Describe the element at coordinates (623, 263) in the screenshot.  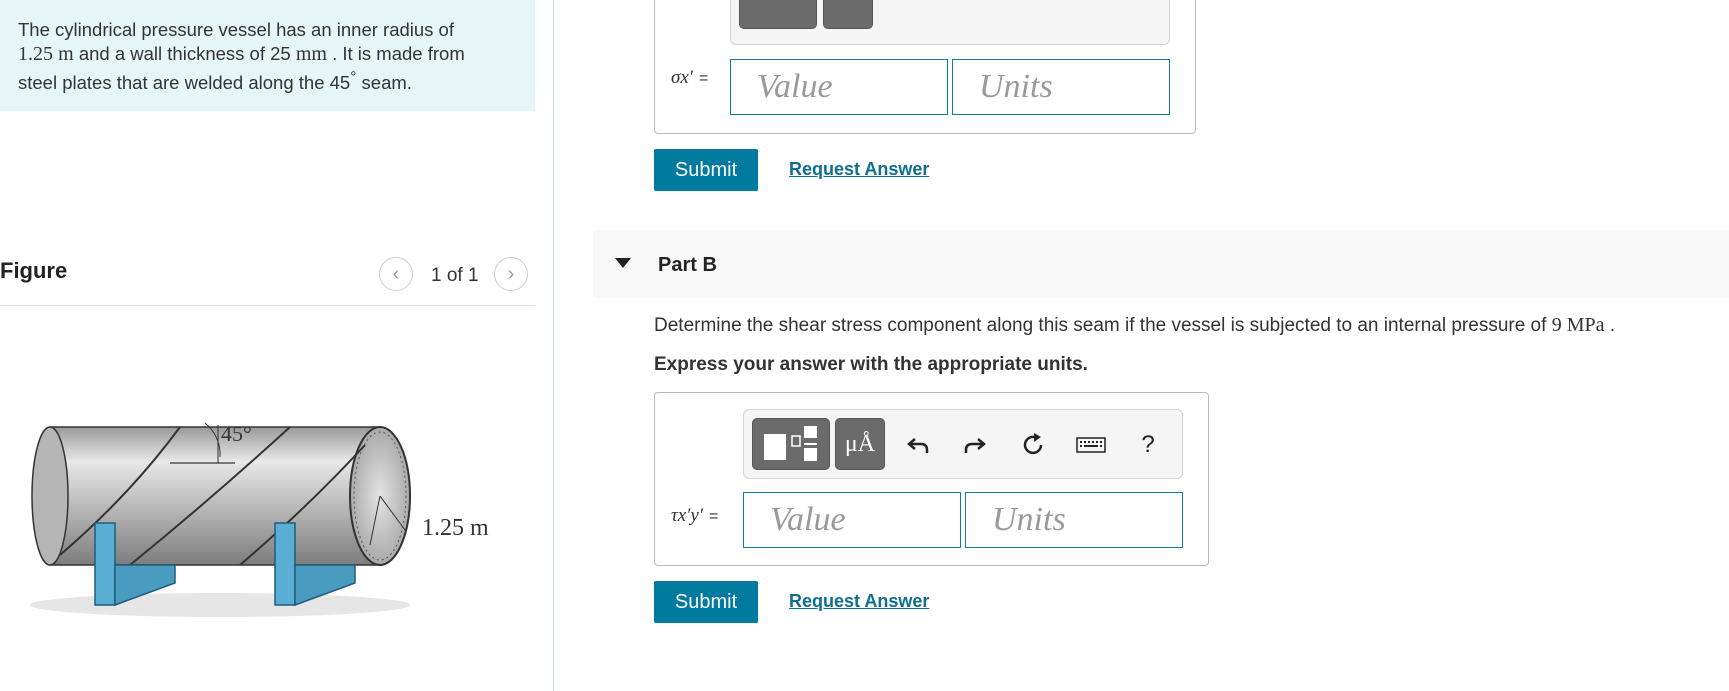
I see `caret-down-icon` at that location.